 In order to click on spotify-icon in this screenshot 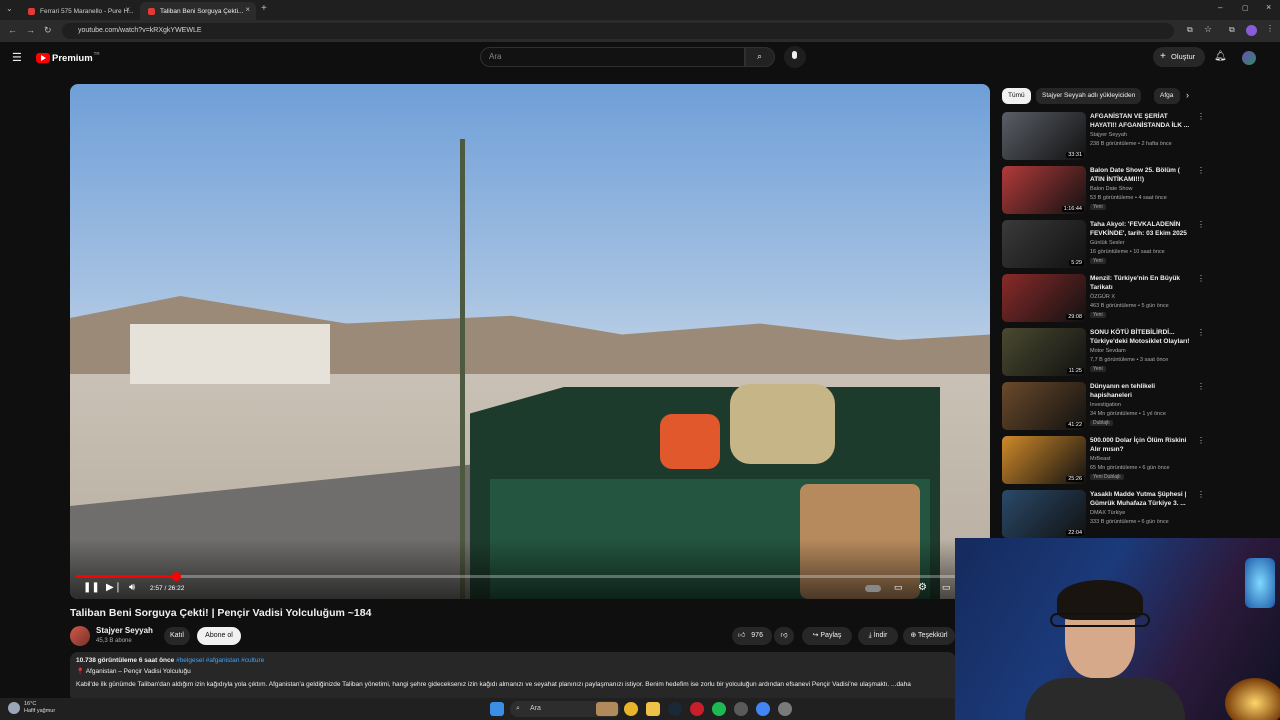, I will do `click(719, 709)`.